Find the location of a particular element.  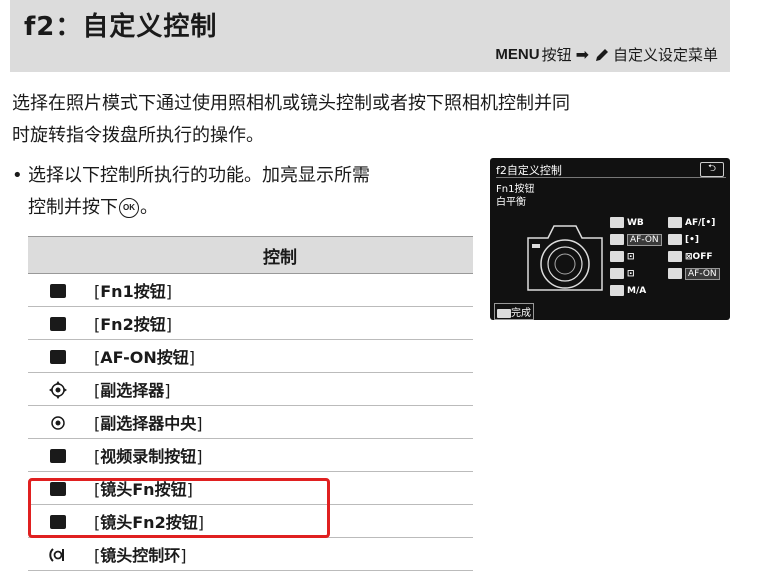

grid-row: M/A is located at coordinates (668, 290).